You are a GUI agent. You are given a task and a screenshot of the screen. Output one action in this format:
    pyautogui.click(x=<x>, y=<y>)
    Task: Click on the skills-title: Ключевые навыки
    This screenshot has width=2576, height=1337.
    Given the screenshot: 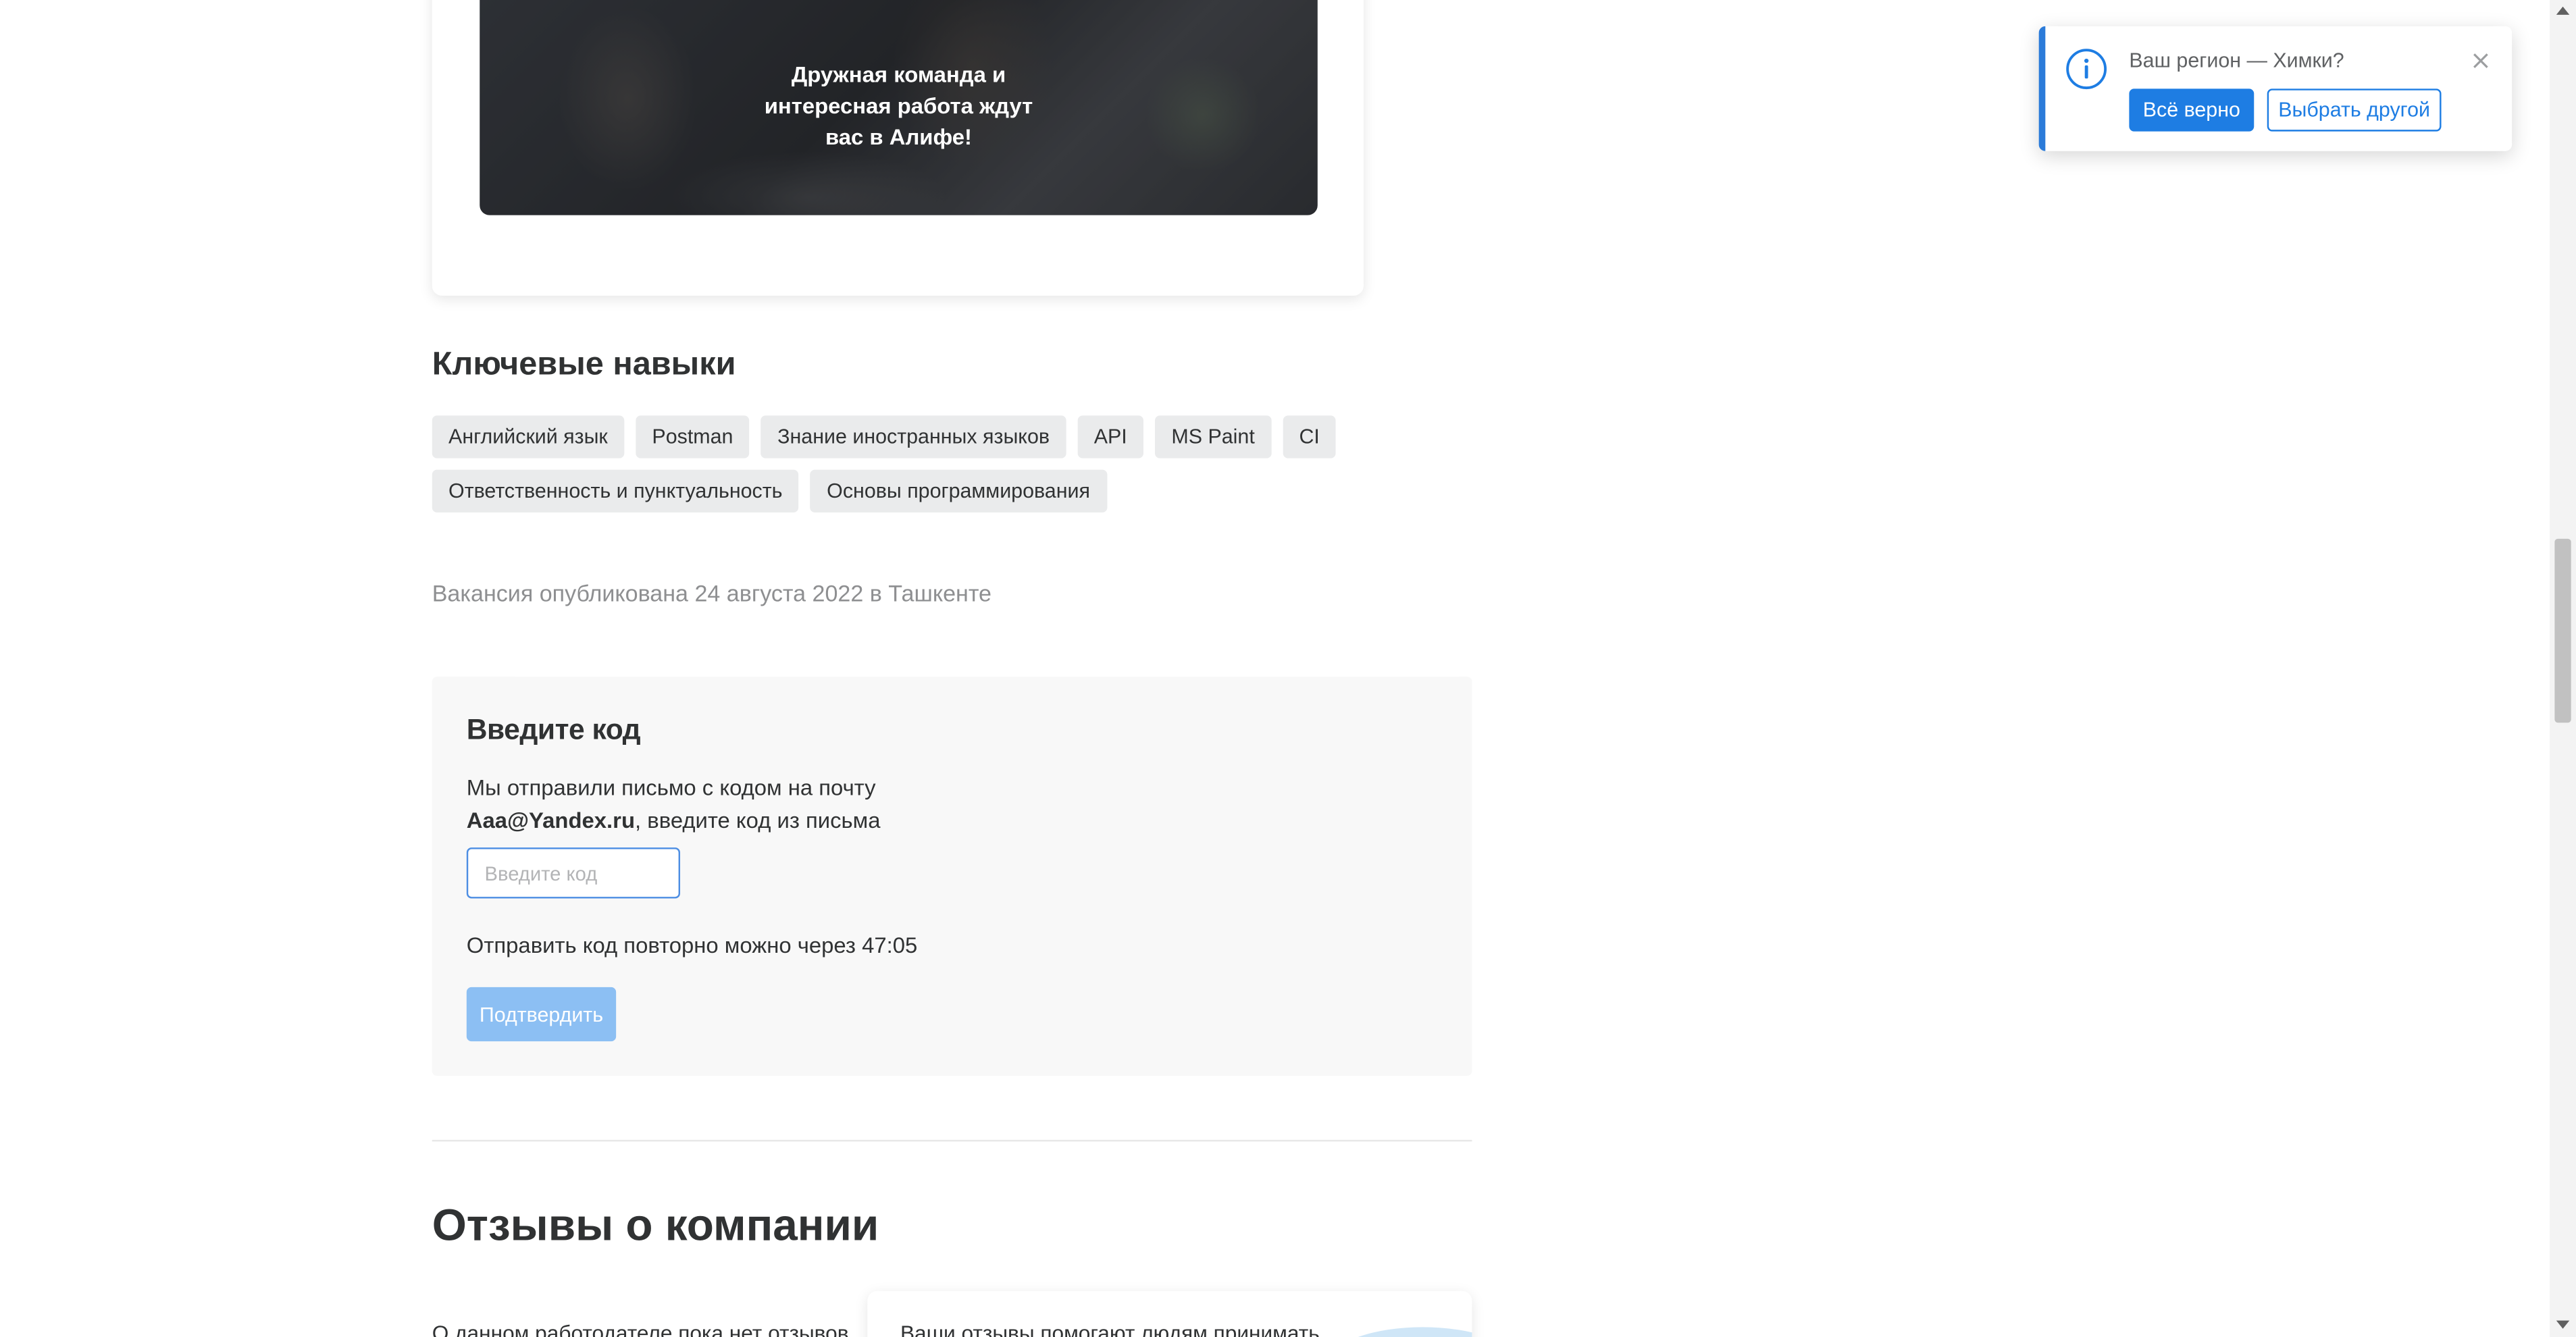 What is the action you would take?
    pyautogui.click(x=584, y=364)
    